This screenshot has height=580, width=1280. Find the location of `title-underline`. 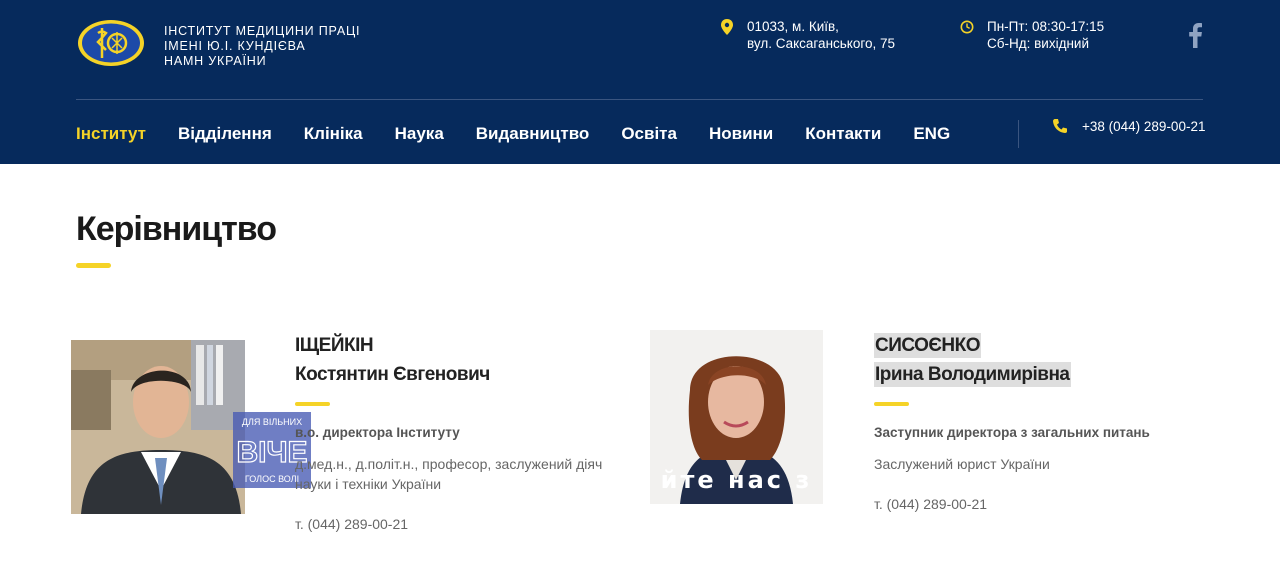

title-underline is located at coordinates (93, 265).